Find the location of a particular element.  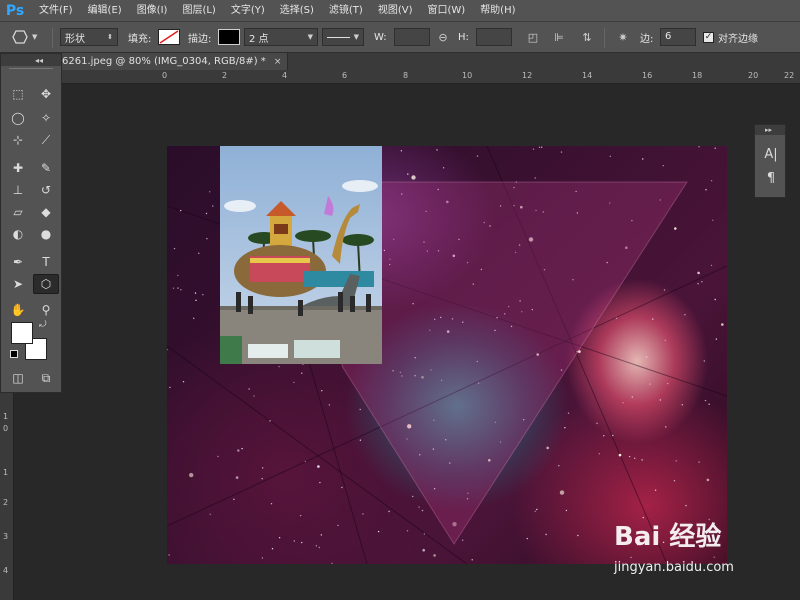

baidu-watermark: Bai 经验 jingyan.baidu.com is located at coordinates (705, 552).